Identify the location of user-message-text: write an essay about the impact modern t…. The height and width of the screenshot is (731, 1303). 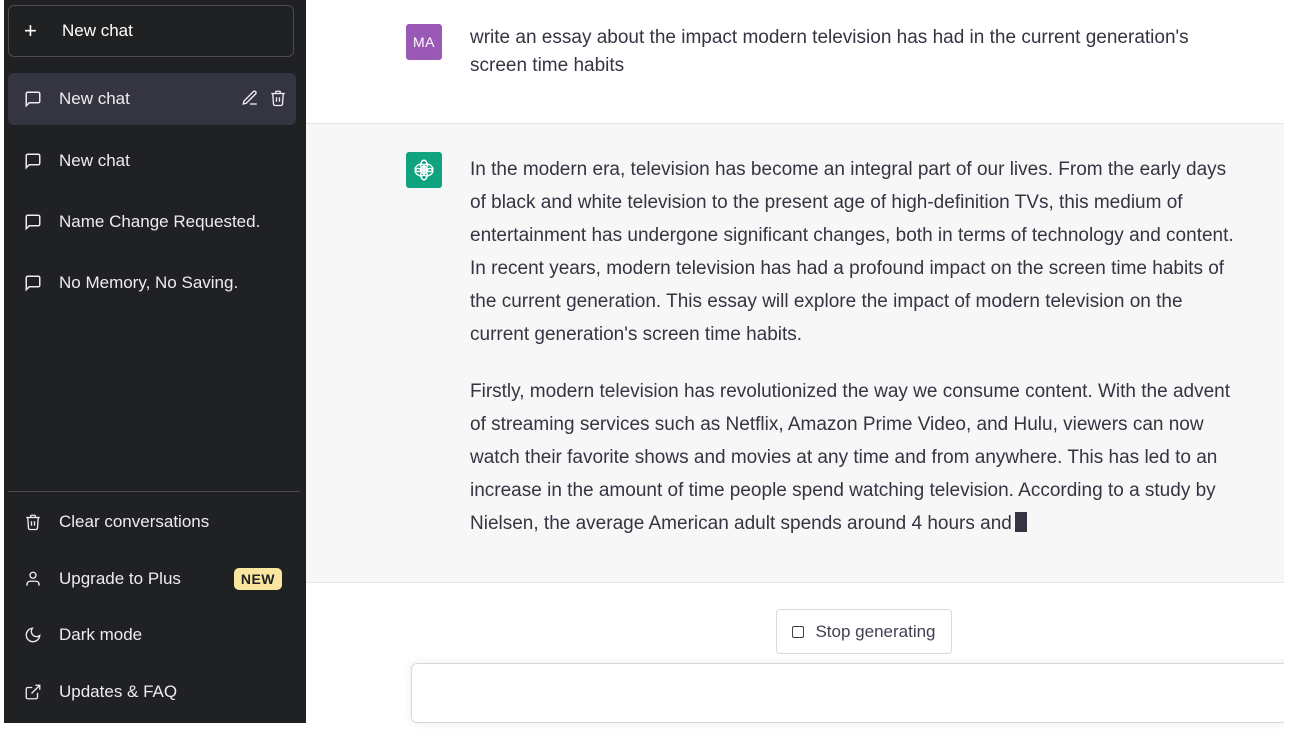
(829, 51).